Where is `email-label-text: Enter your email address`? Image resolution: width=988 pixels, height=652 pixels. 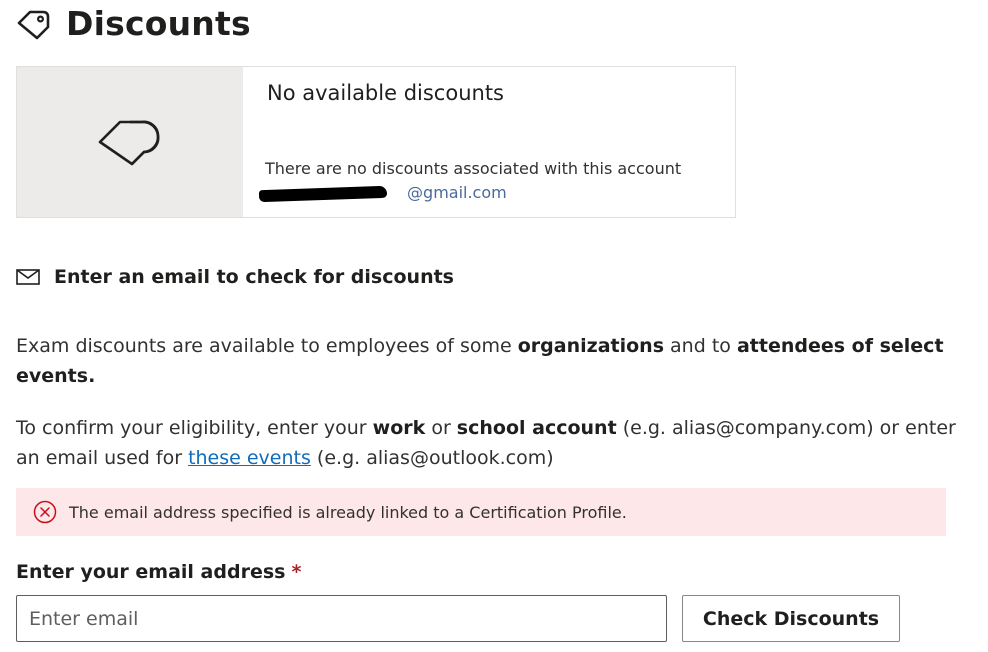 email-label-text: Enter your email address is located at coordinates (151, 572).